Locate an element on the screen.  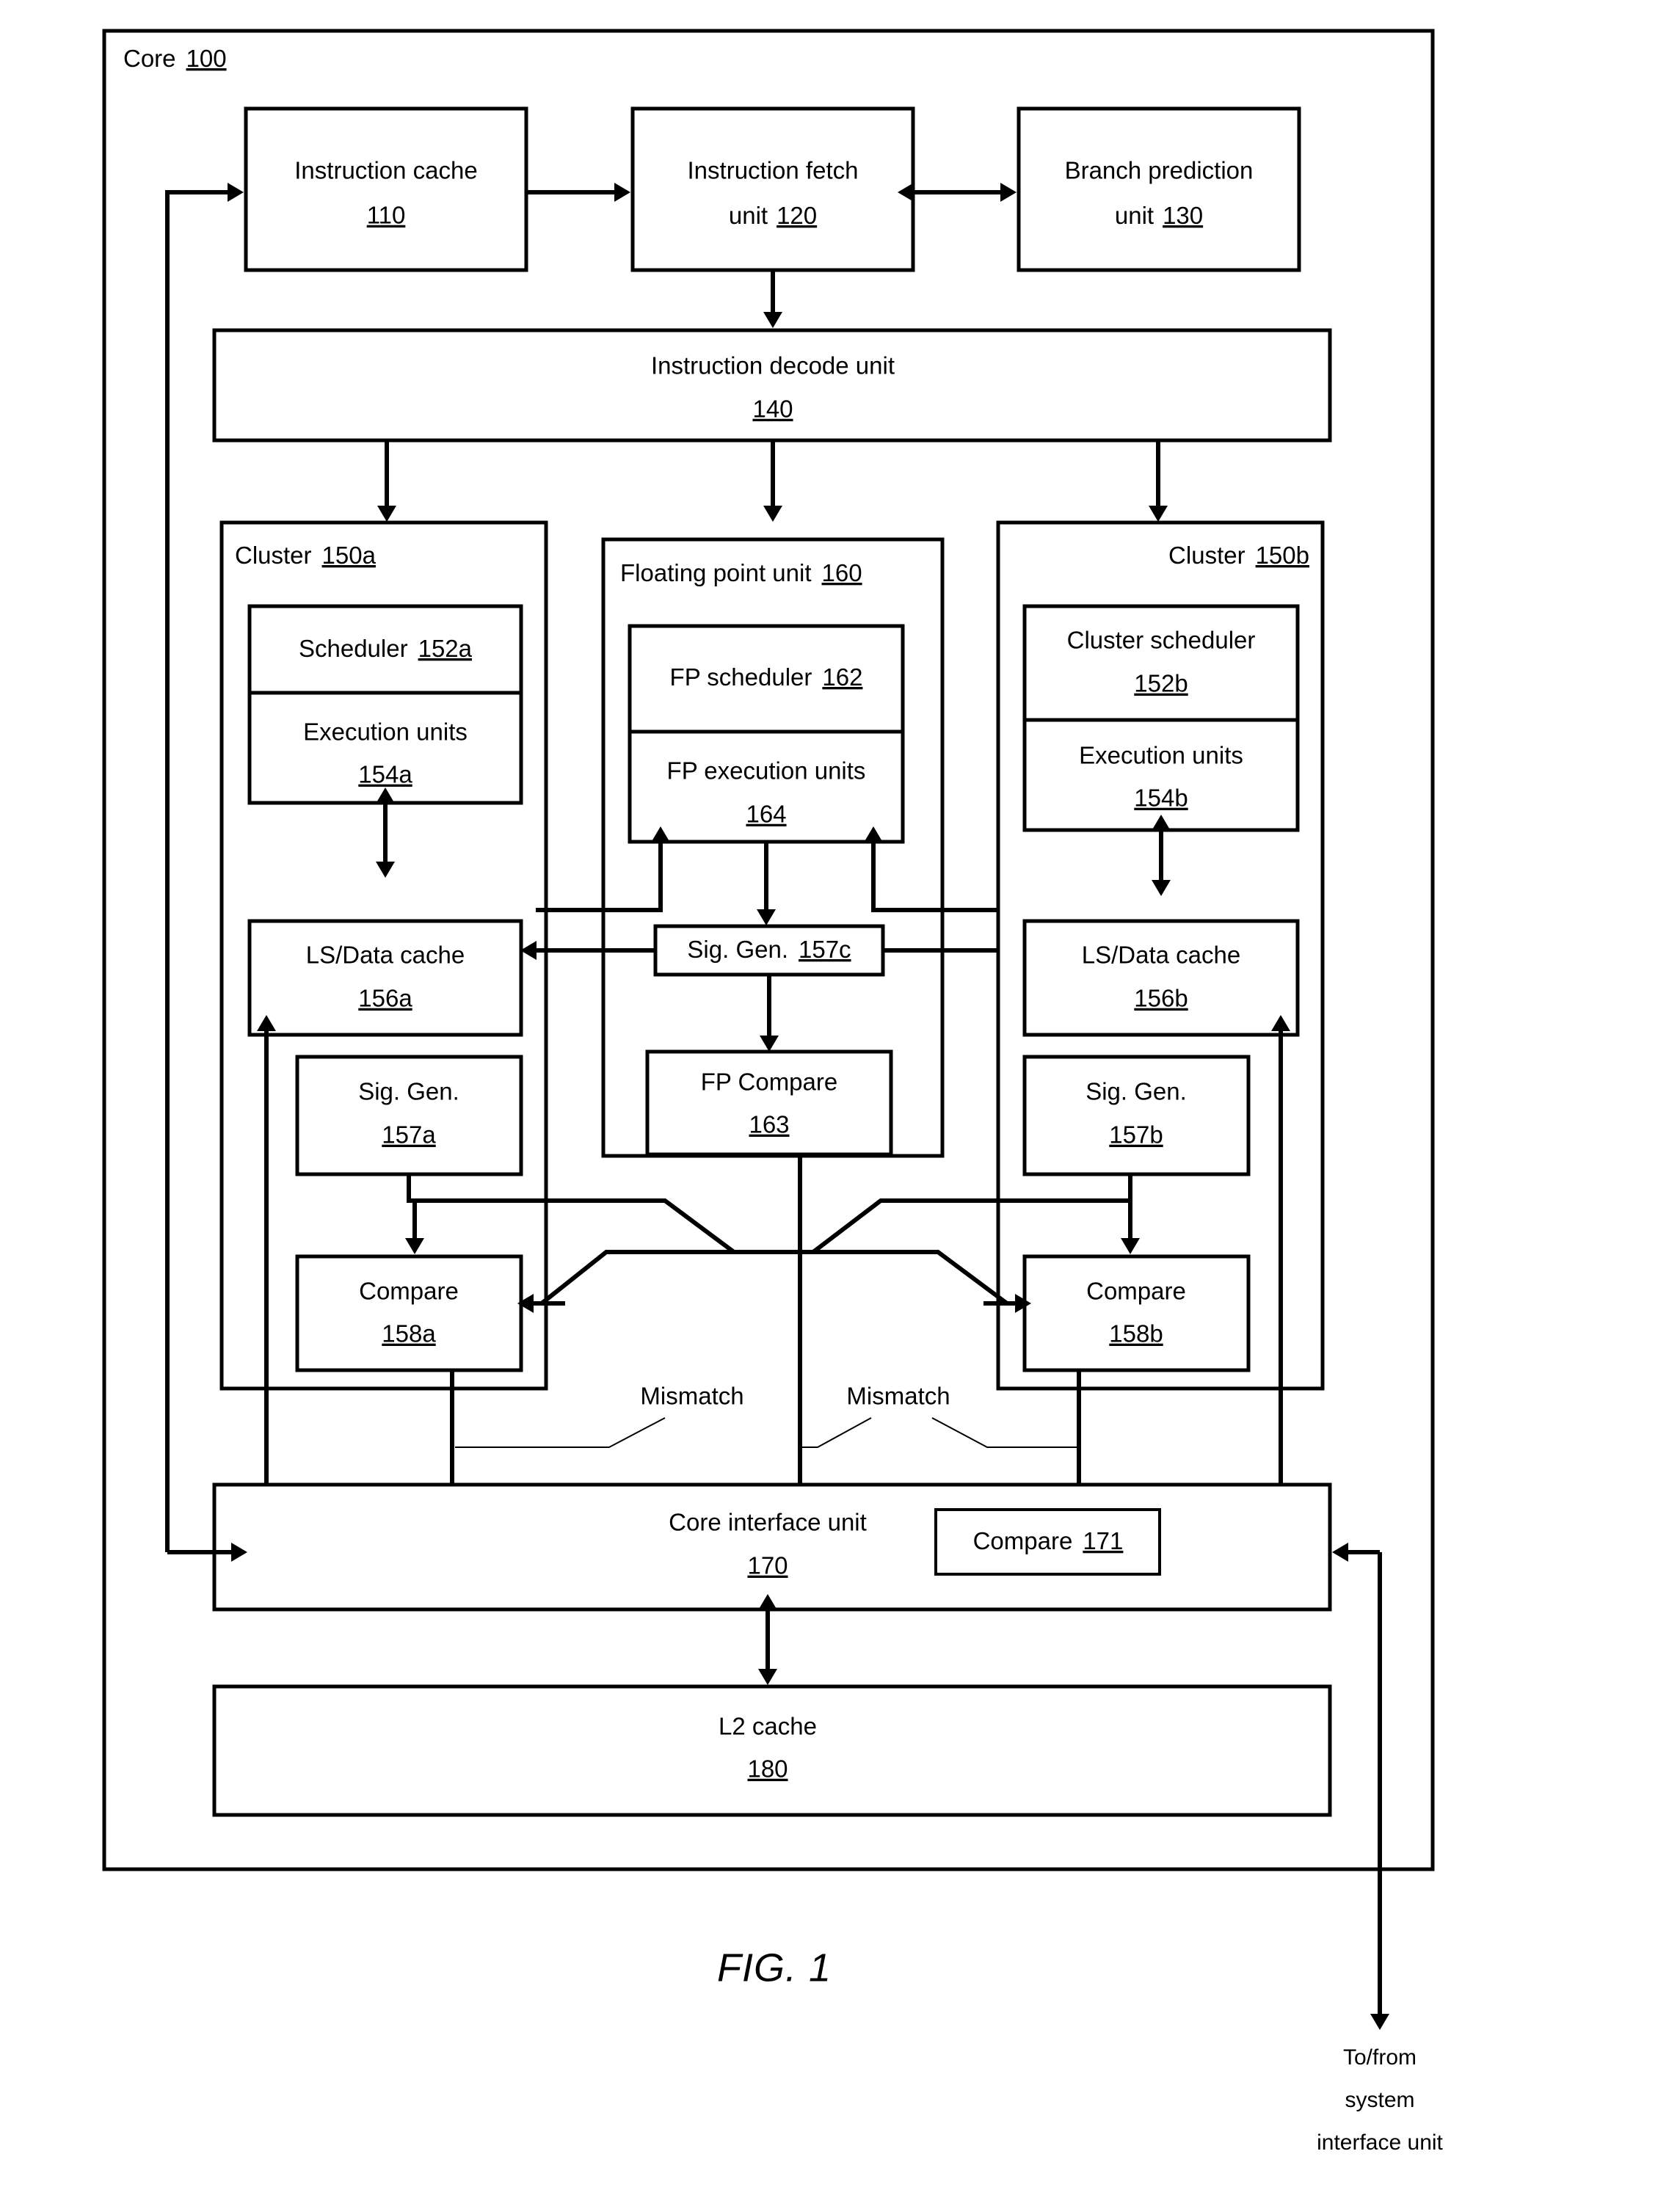
ls-data-cache-b-box is located at coordinates (1161, 978).